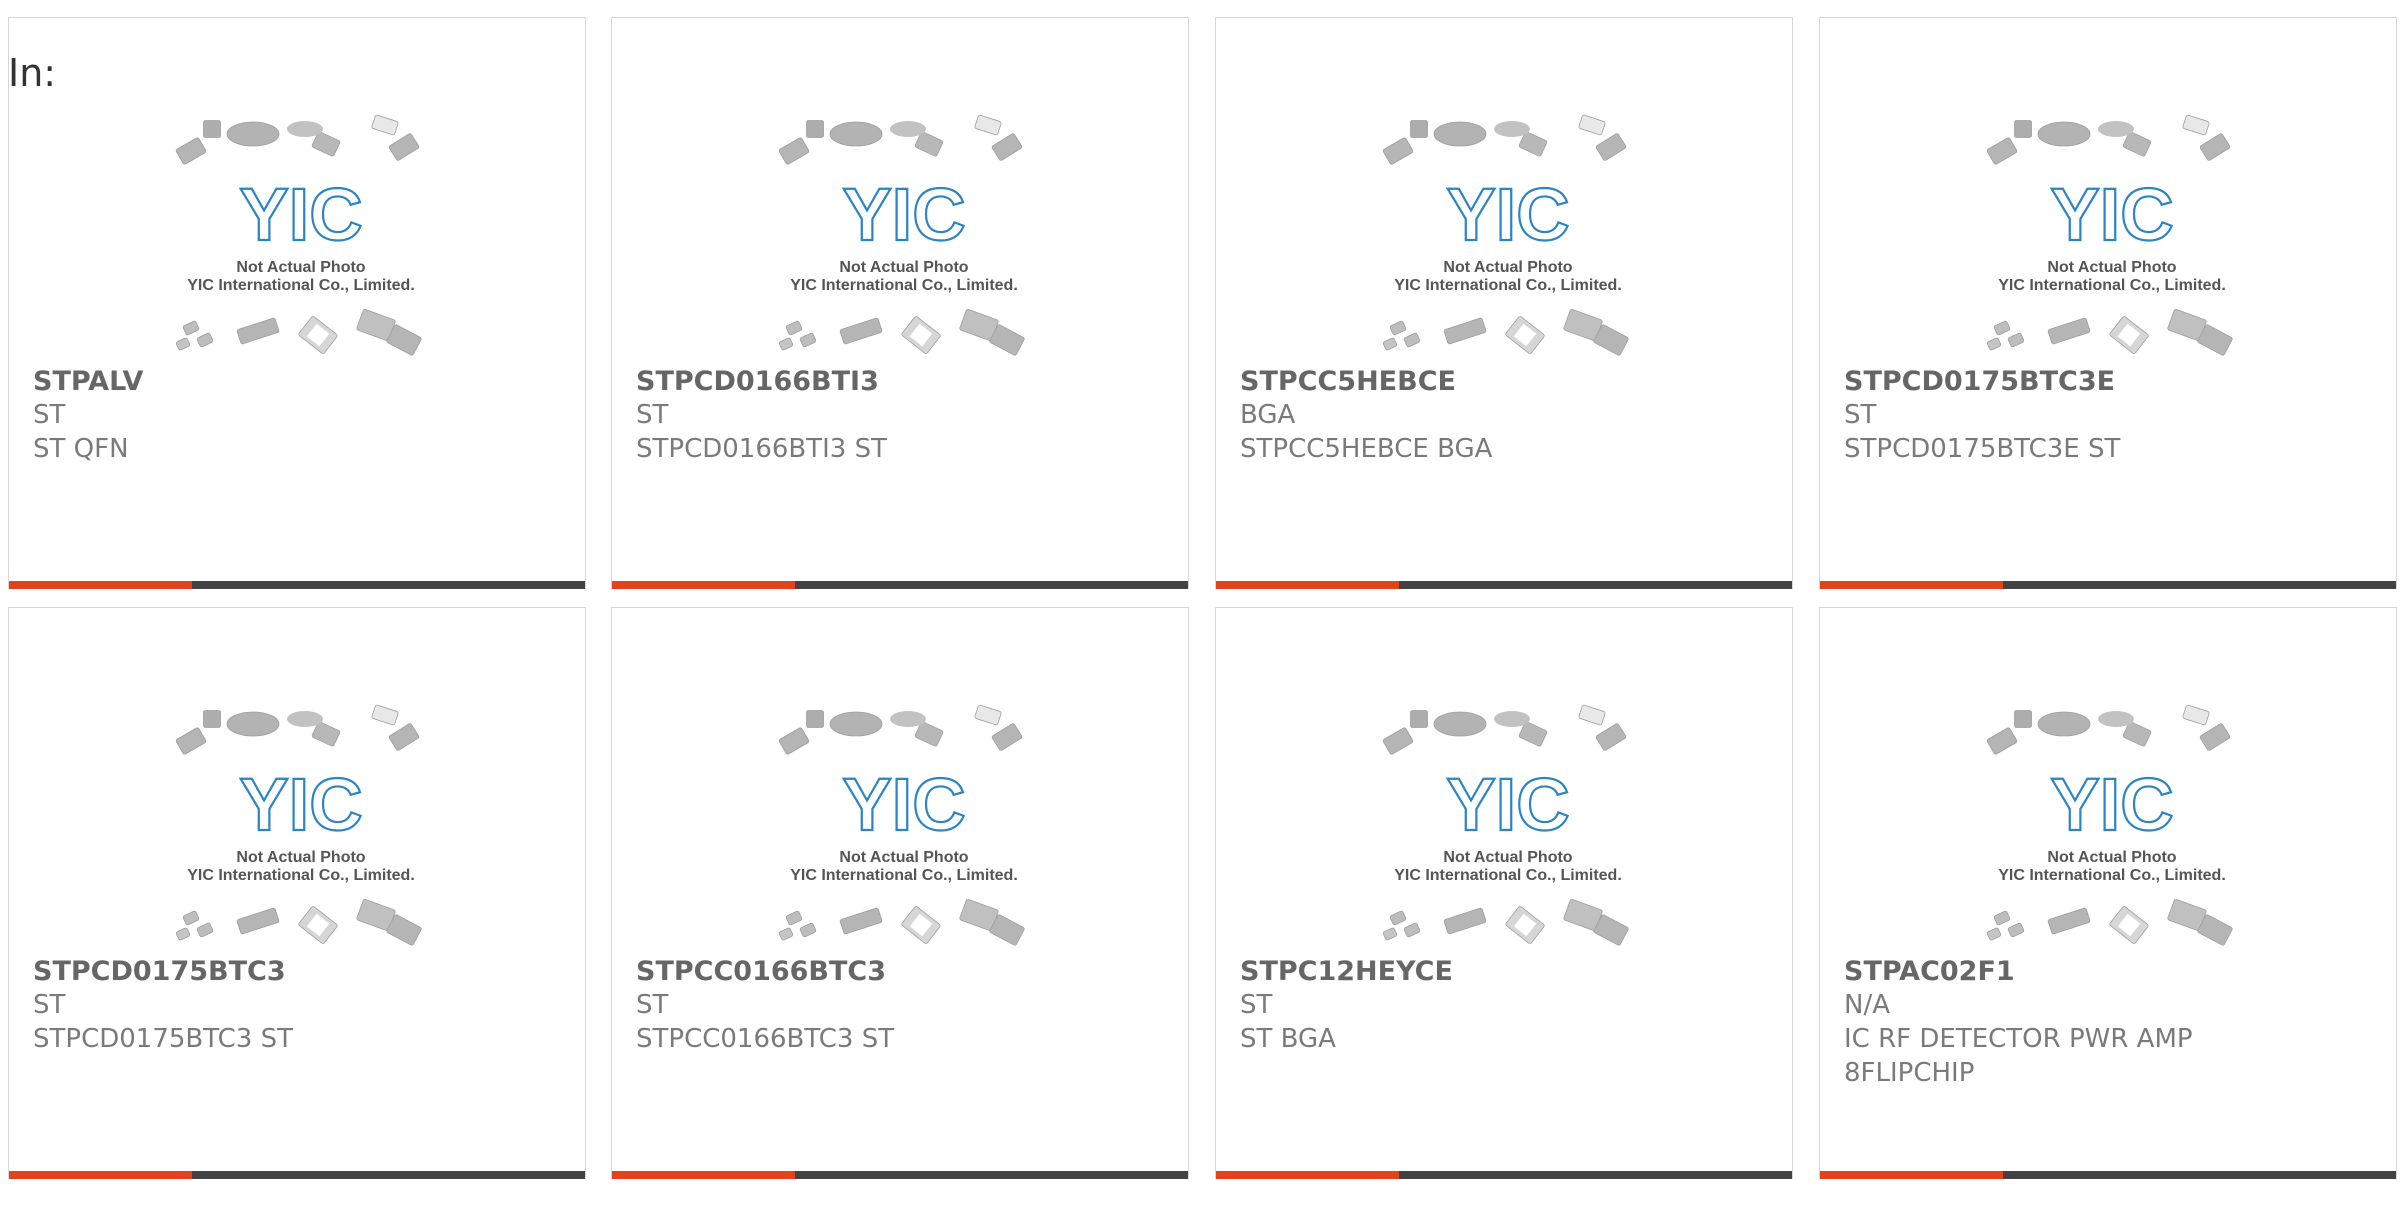 The width and height of the screenshot is (2400, 1207). What do you see at coordinates (1268, 415) in the screenshot?
I see `manufacturer: BGA` at bounding box center [1268, 415].